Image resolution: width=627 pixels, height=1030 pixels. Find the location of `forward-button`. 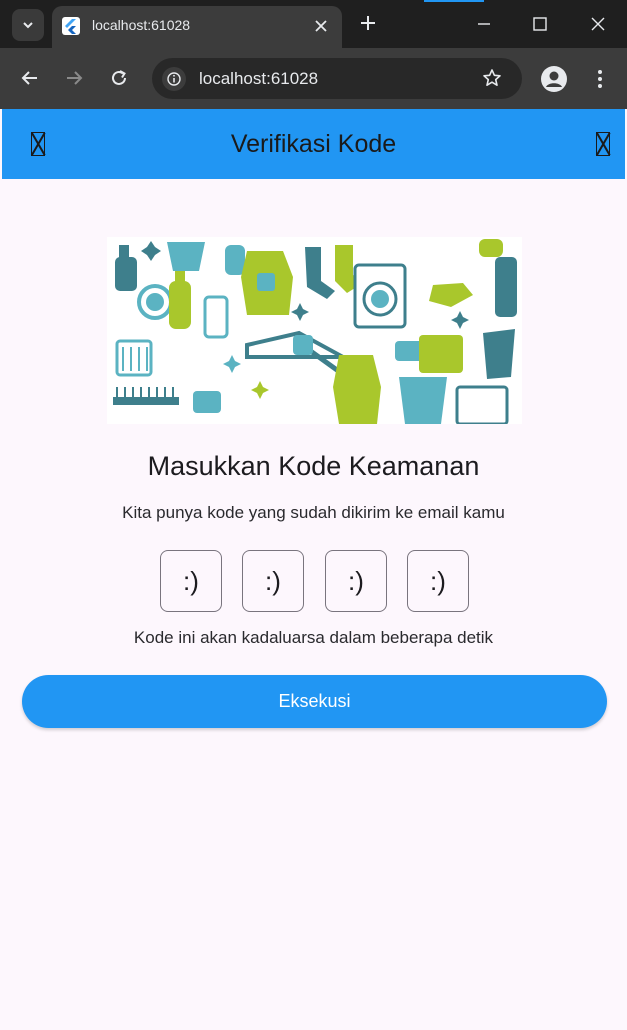

forward-button is located at coordinates (74, 78).